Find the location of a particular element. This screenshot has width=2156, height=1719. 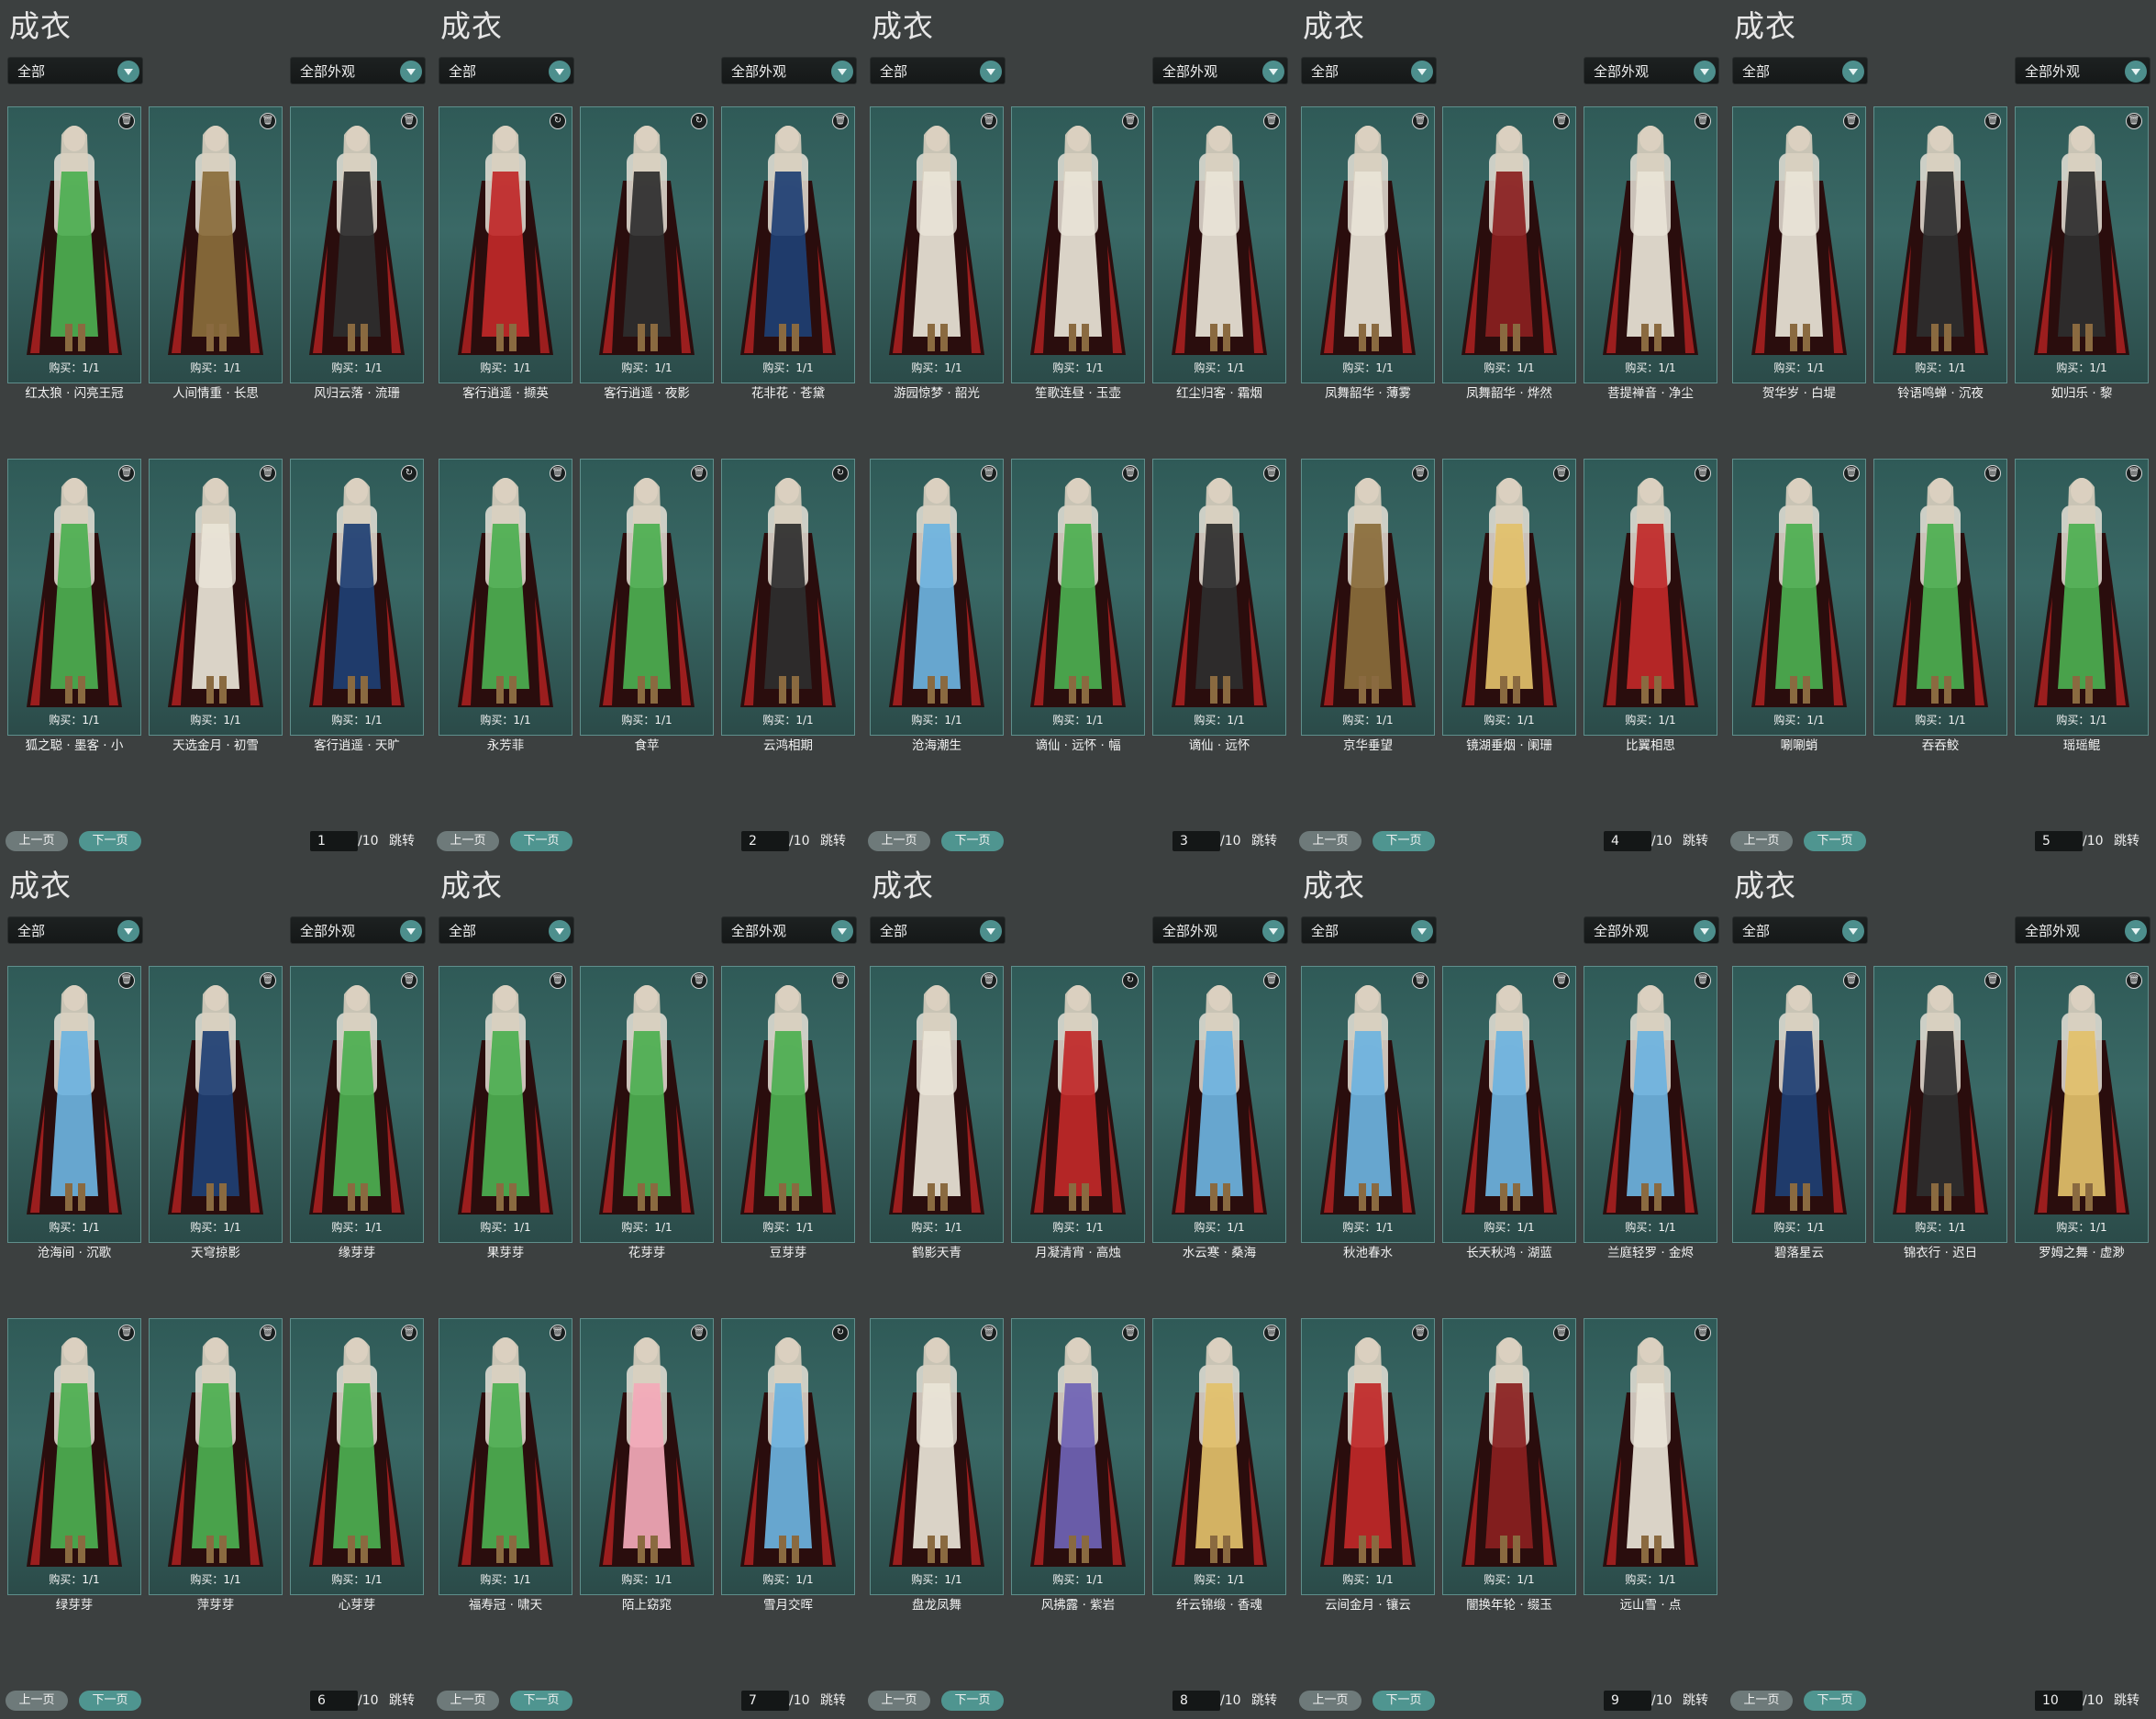

page-number-input: 9 is located at coordinates (1627, 1701).